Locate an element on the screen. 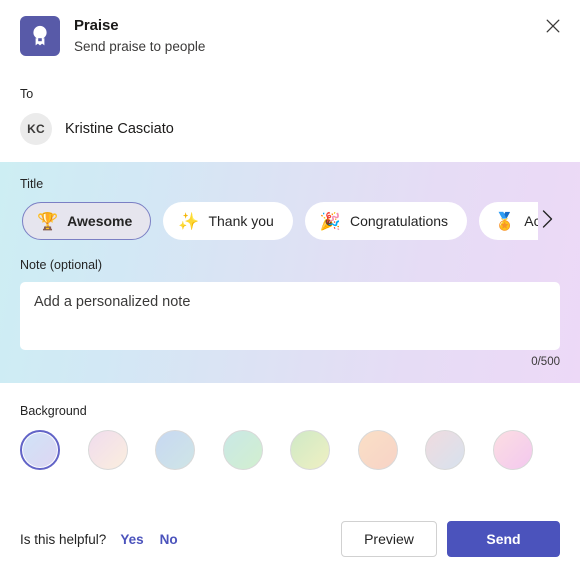  recipient-row: KC Kristine Casciato is located at coordinates (290, 129).